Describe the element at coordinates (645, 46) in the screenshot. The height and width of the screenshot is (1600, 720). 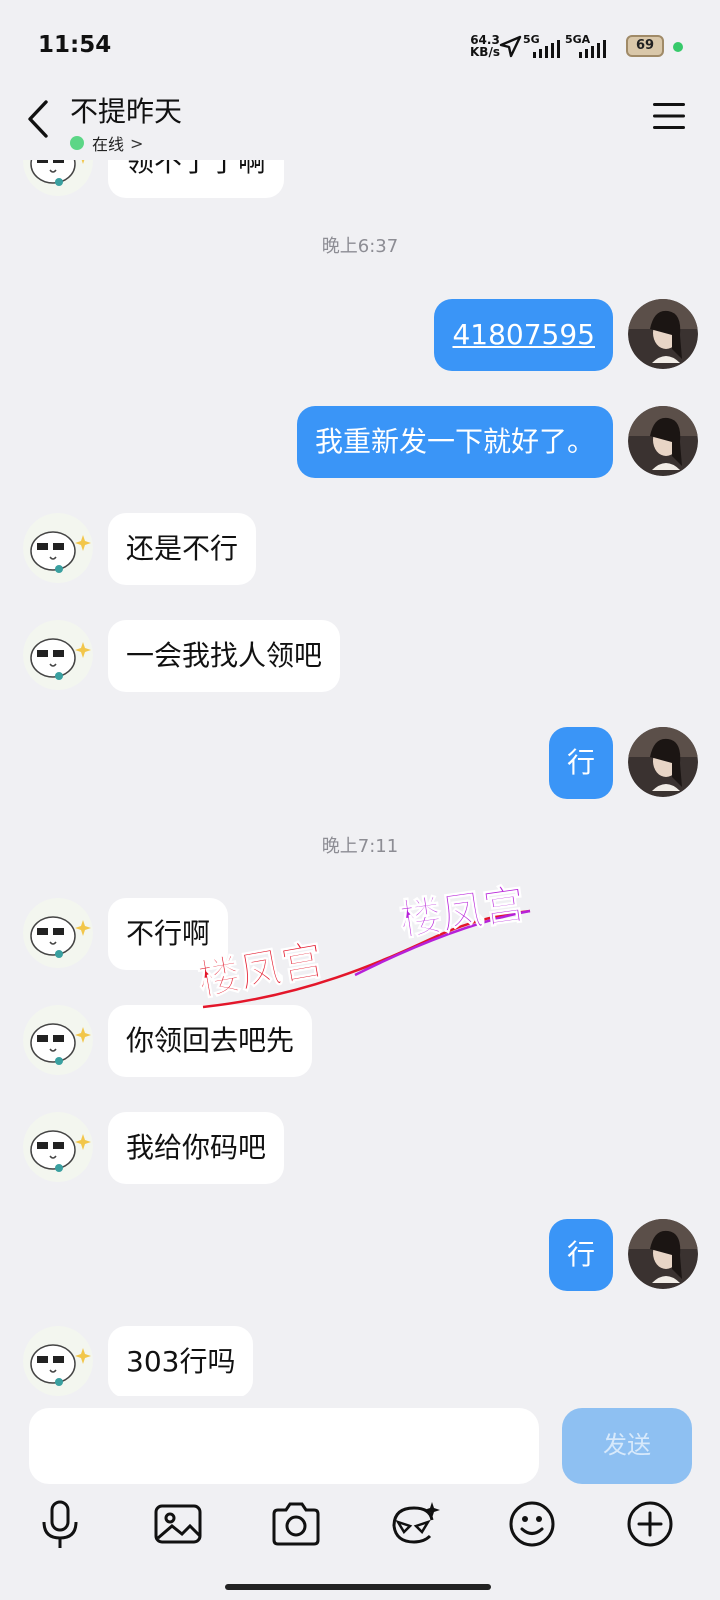
I see `battery-icon: 69` at that location.